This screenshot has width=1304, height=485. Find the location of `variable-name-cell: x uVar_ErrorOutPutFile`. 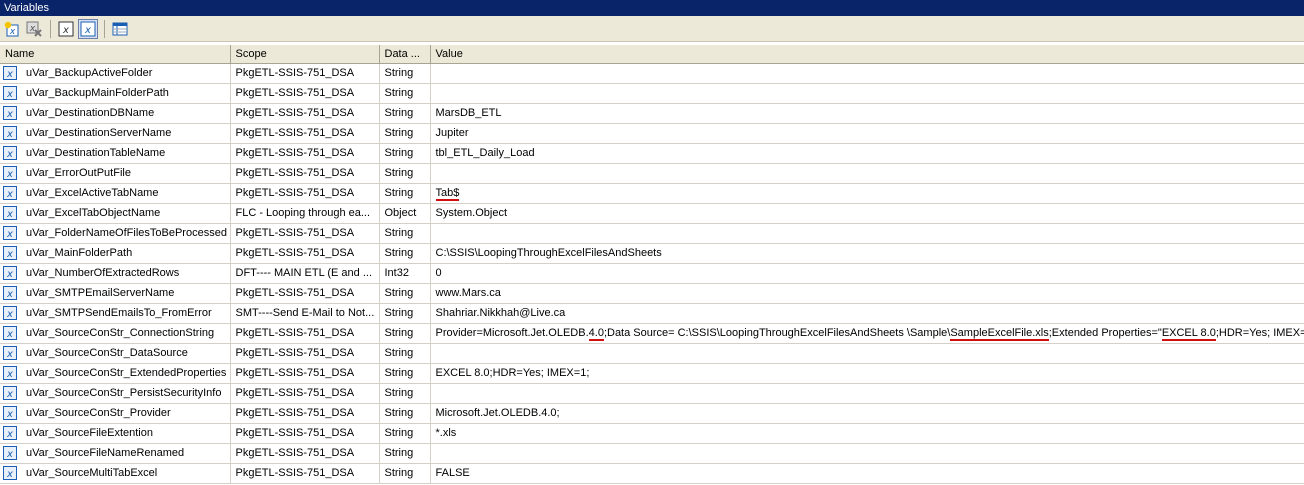

variable-name-cell: x uVar_ErrorOutPutFile is located at coordinates (115, 173).